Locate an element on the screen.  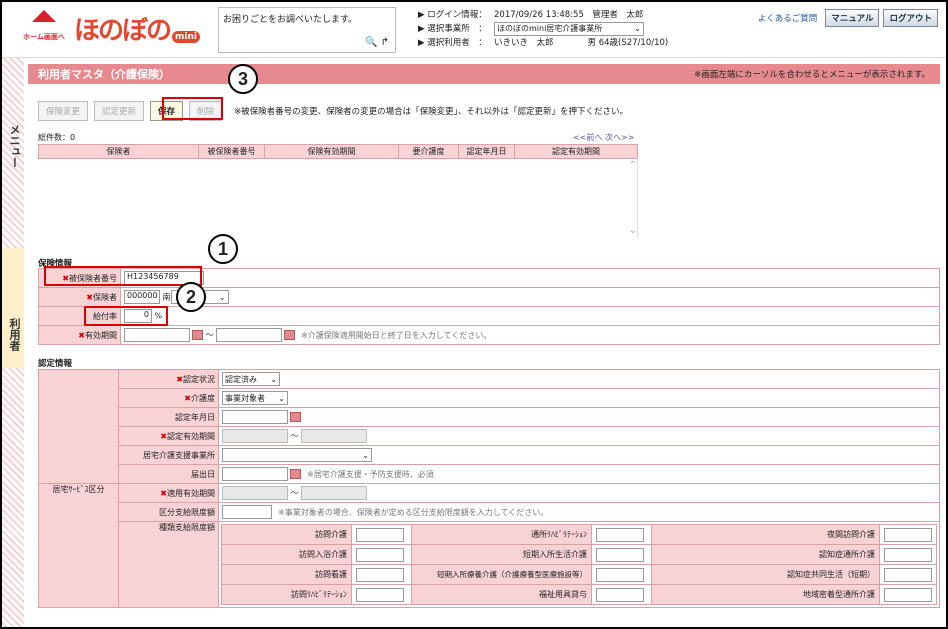
date-label: 認定年月日 is located at coordinates (195, 417).